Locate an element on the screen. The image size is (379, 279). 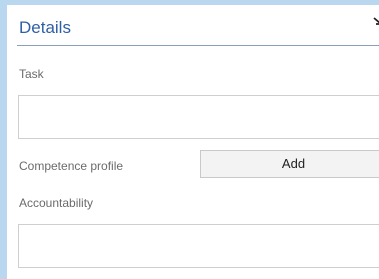
title-divider is located at coordinates (198, 45).